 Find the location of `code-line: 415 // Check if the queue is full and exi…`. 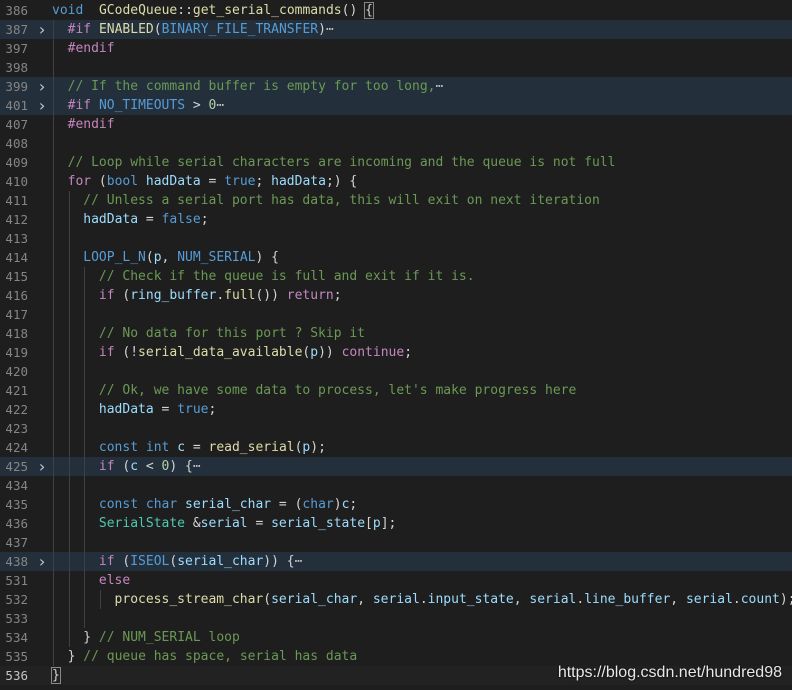

code-line: 415 // Check if the queue is full and exi… is located at coordinates (396, 276).